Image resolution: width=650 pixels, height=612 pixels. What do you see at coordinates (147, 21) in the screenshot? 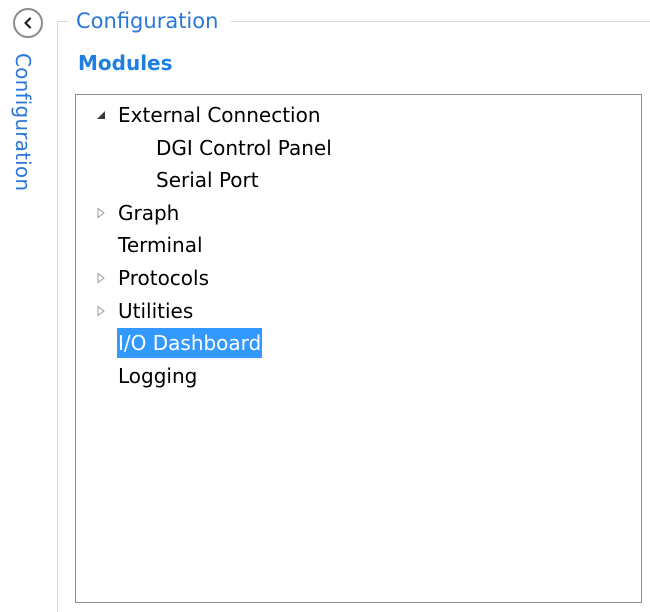
I see `group-title: Configuration` at bounding box center [147, 21].